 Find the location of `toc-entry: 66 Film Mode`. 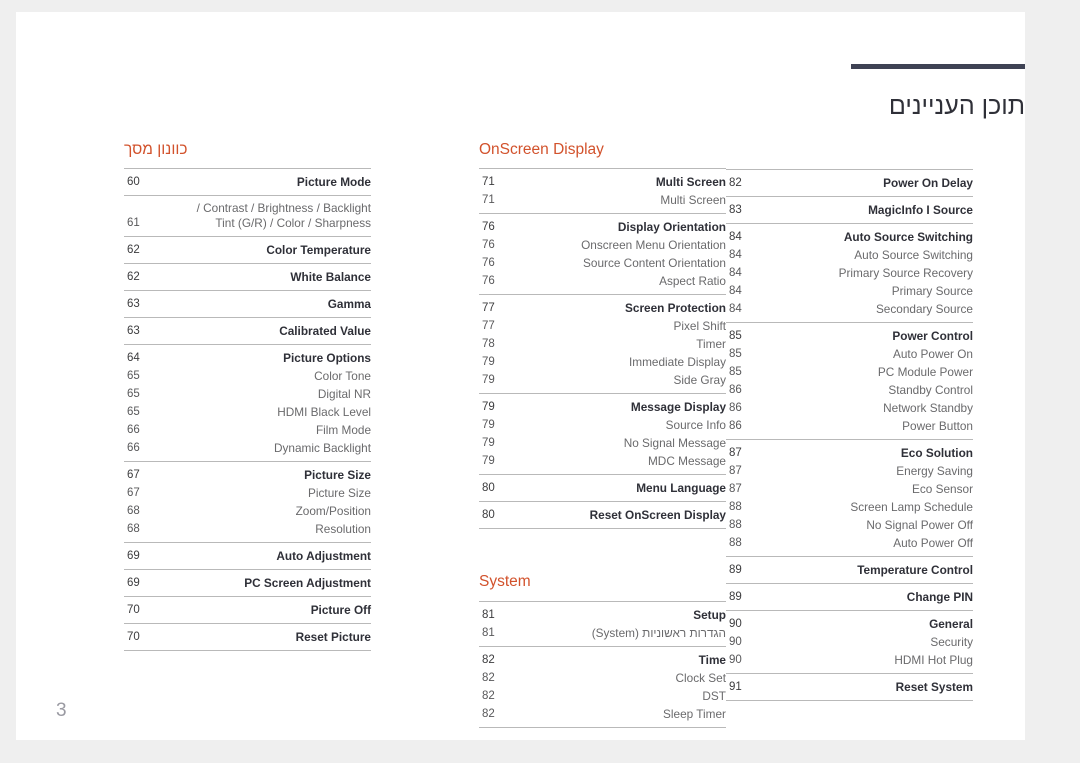

toc-entry: 66 Film Mode is located at coordinates (247, 430).